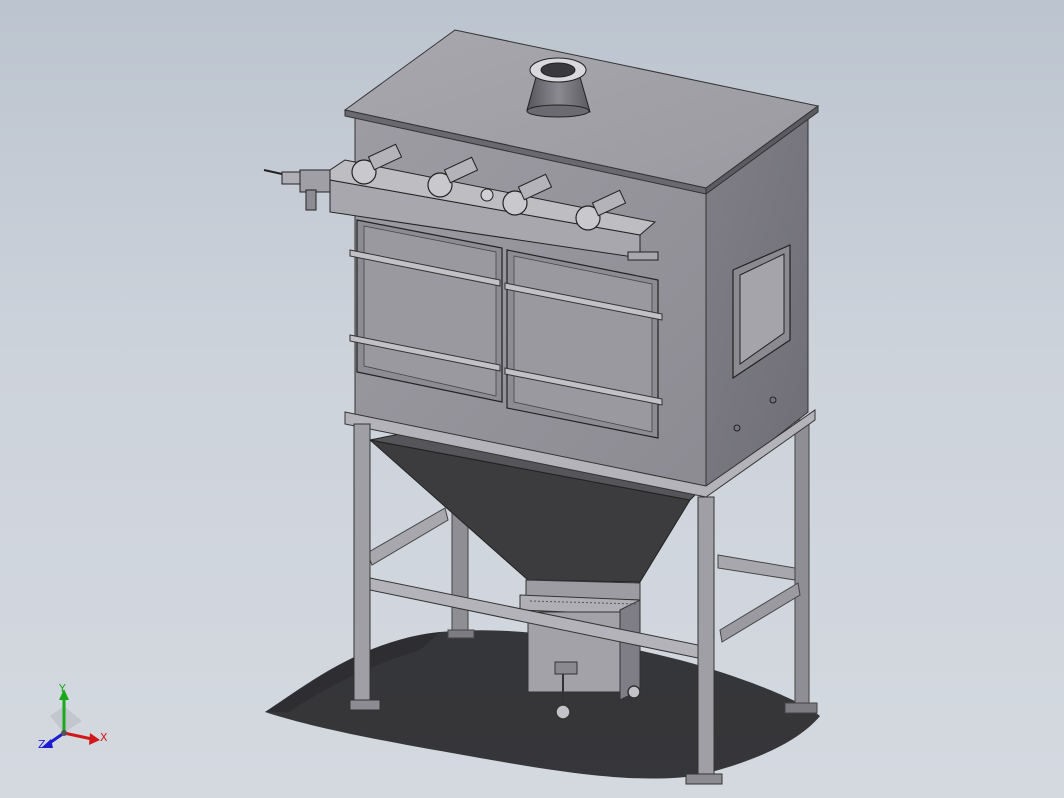 This screenshot has height=798, width=1064. I want to click on access-door-right, so click(582, 344).